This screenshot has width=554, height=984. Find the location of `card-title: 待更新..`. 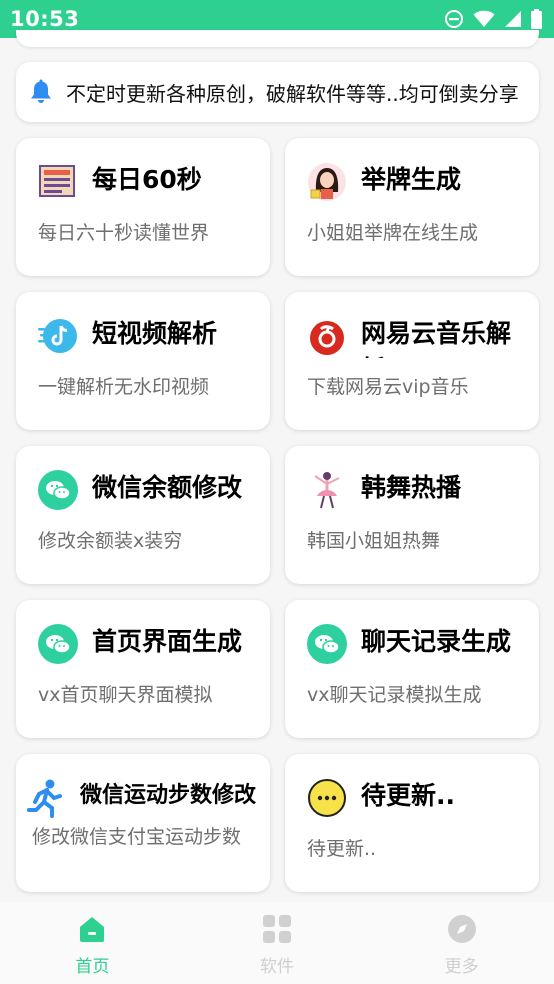

card-title: 待更新.. is located at coordinates (408, 795).